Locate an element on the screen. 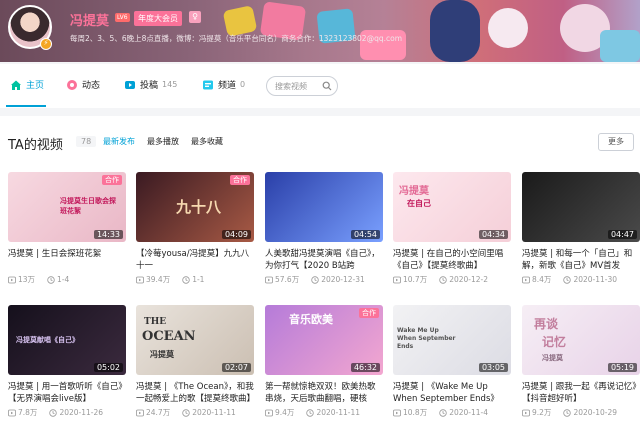  video-duration: 05:02 is located at coordinates (108, 367).